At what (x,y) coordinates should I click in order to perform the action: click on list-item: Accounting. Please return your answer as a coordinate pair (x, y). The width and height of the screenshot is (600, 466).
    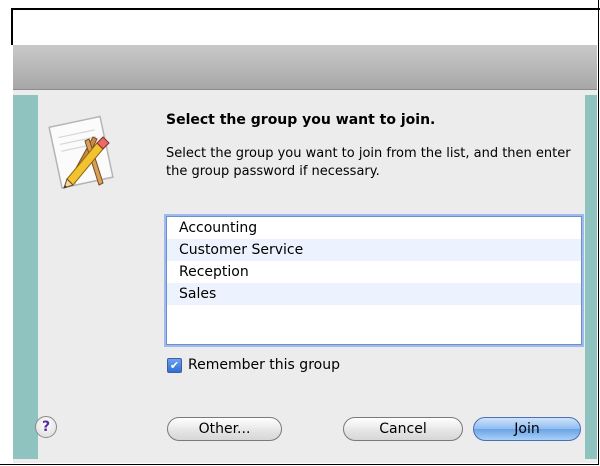
    Looking at the image, I should click on (374, 228).